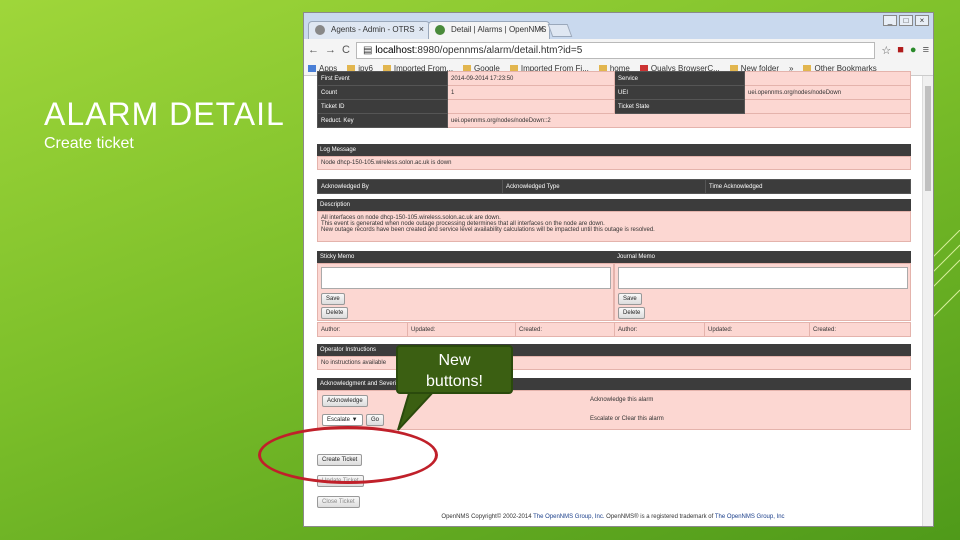 This screenshot has height=540, width=960. Describe the element at coordinates (886, 50) in the screenshot. I see `star-icon: ☆` at that location.